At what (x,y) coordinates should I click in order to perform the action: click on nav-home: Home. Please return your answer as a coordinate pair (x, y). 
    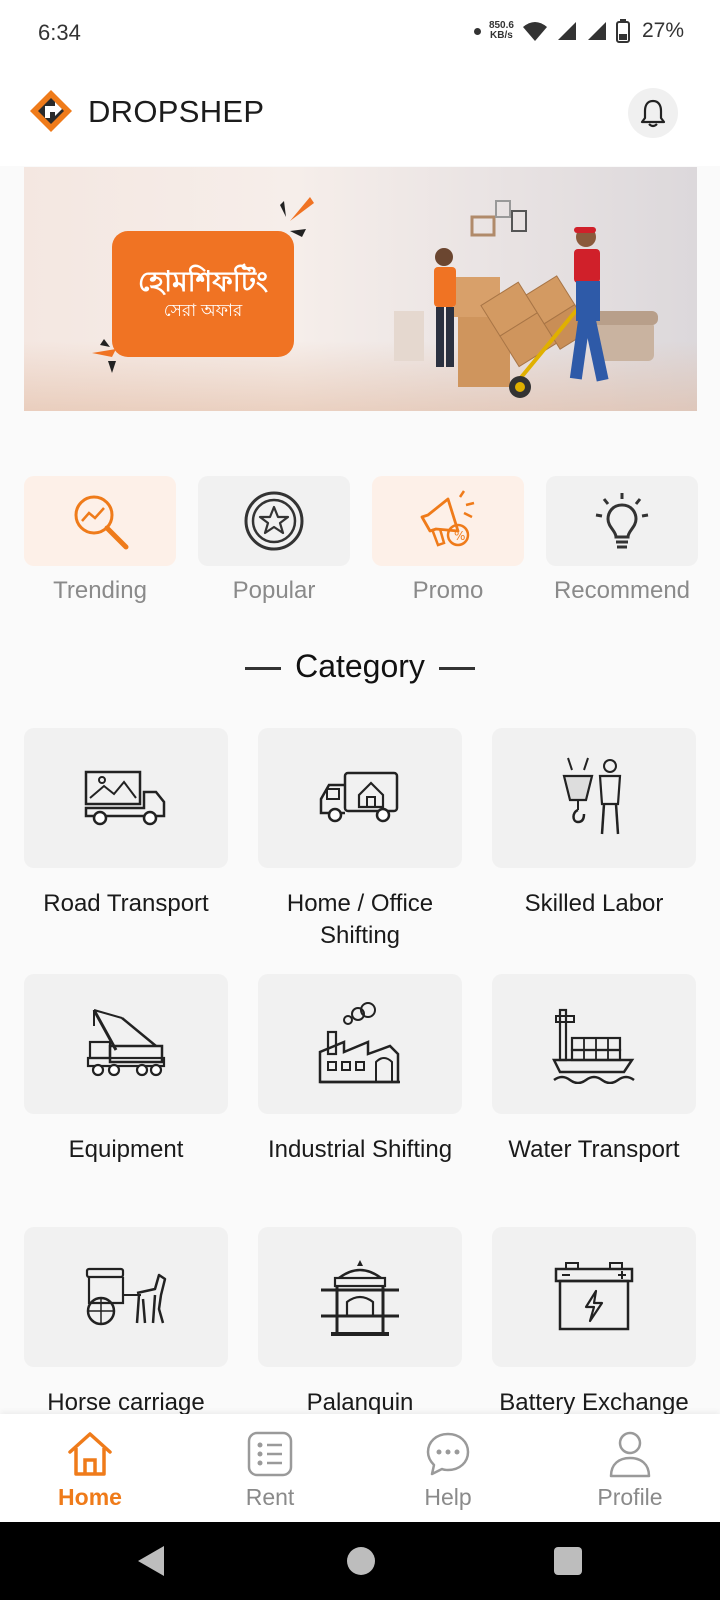
    Looking at the image, I should click on (90, 1469).